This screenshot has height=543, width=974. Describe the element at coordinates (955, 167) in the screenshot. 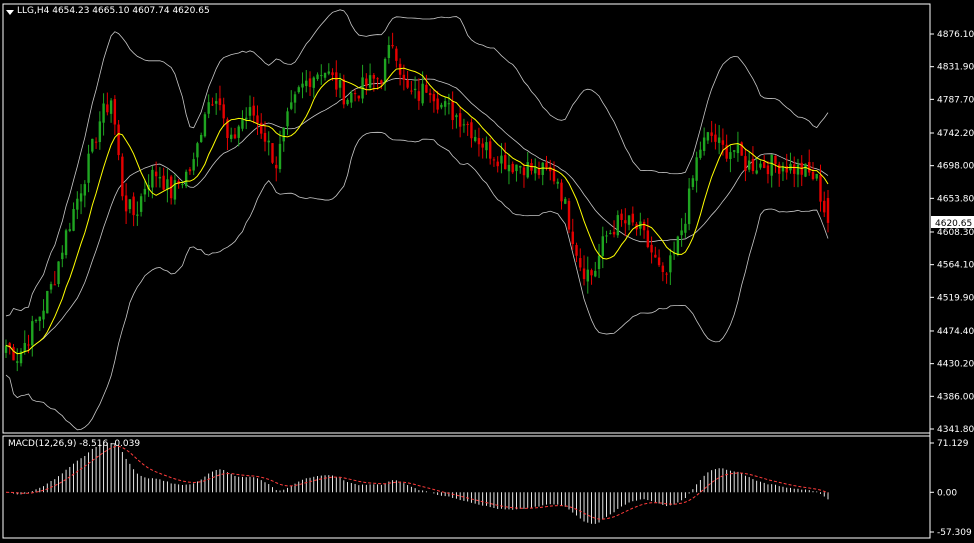

I see `price-tick-label: 4698.00` at that location.